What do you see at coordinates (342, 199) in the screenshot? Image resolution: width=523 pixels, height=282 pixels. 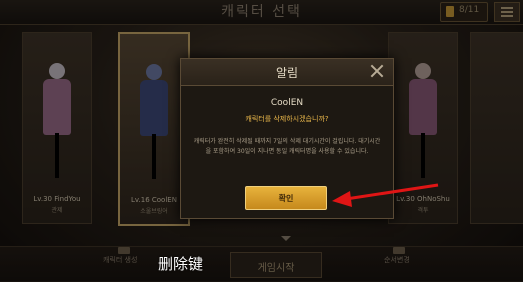 I see `arrow-head-icon` at bounding box center [342, 199].